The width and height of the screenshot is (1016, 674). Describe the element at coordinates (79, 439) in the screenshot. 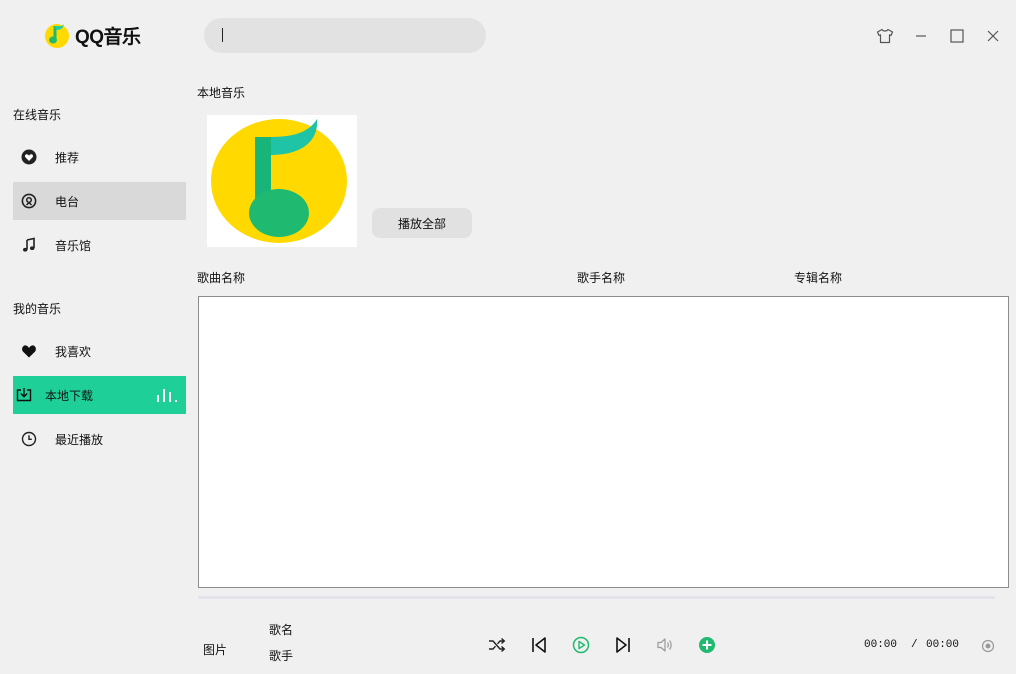

I see `sidebar-item-label: 最近播放` at that location.